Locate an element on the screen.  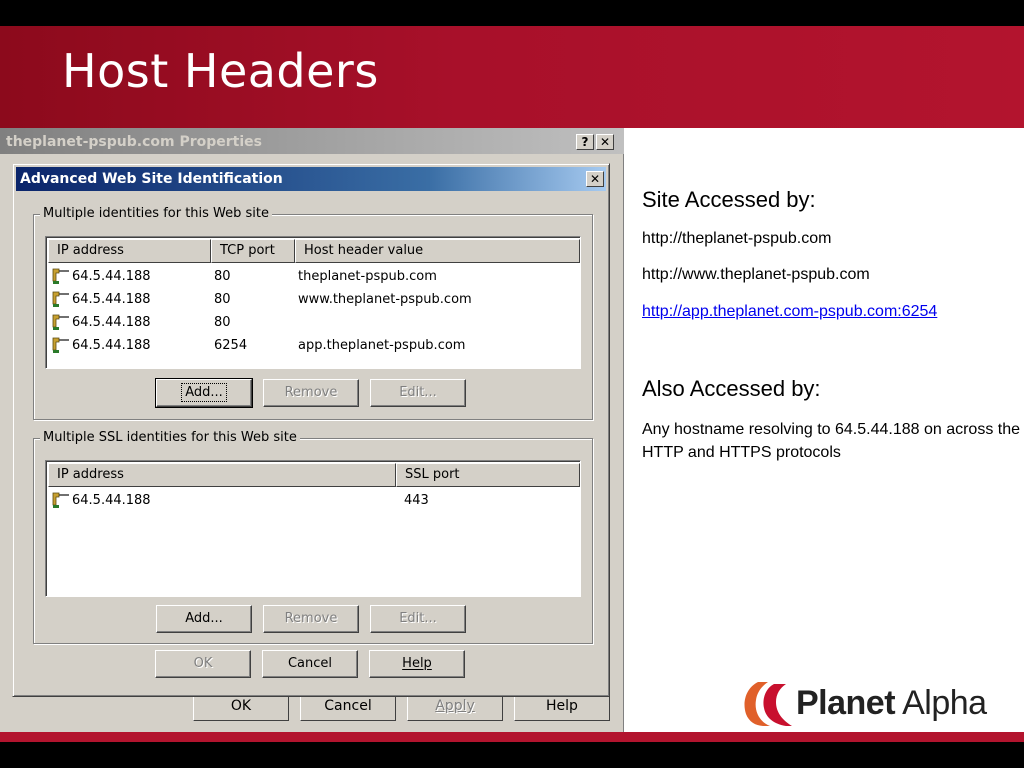
identity-row: 64.5.44.188 80 www.theplanet-pspub.com is located at coordinates (313, 300).